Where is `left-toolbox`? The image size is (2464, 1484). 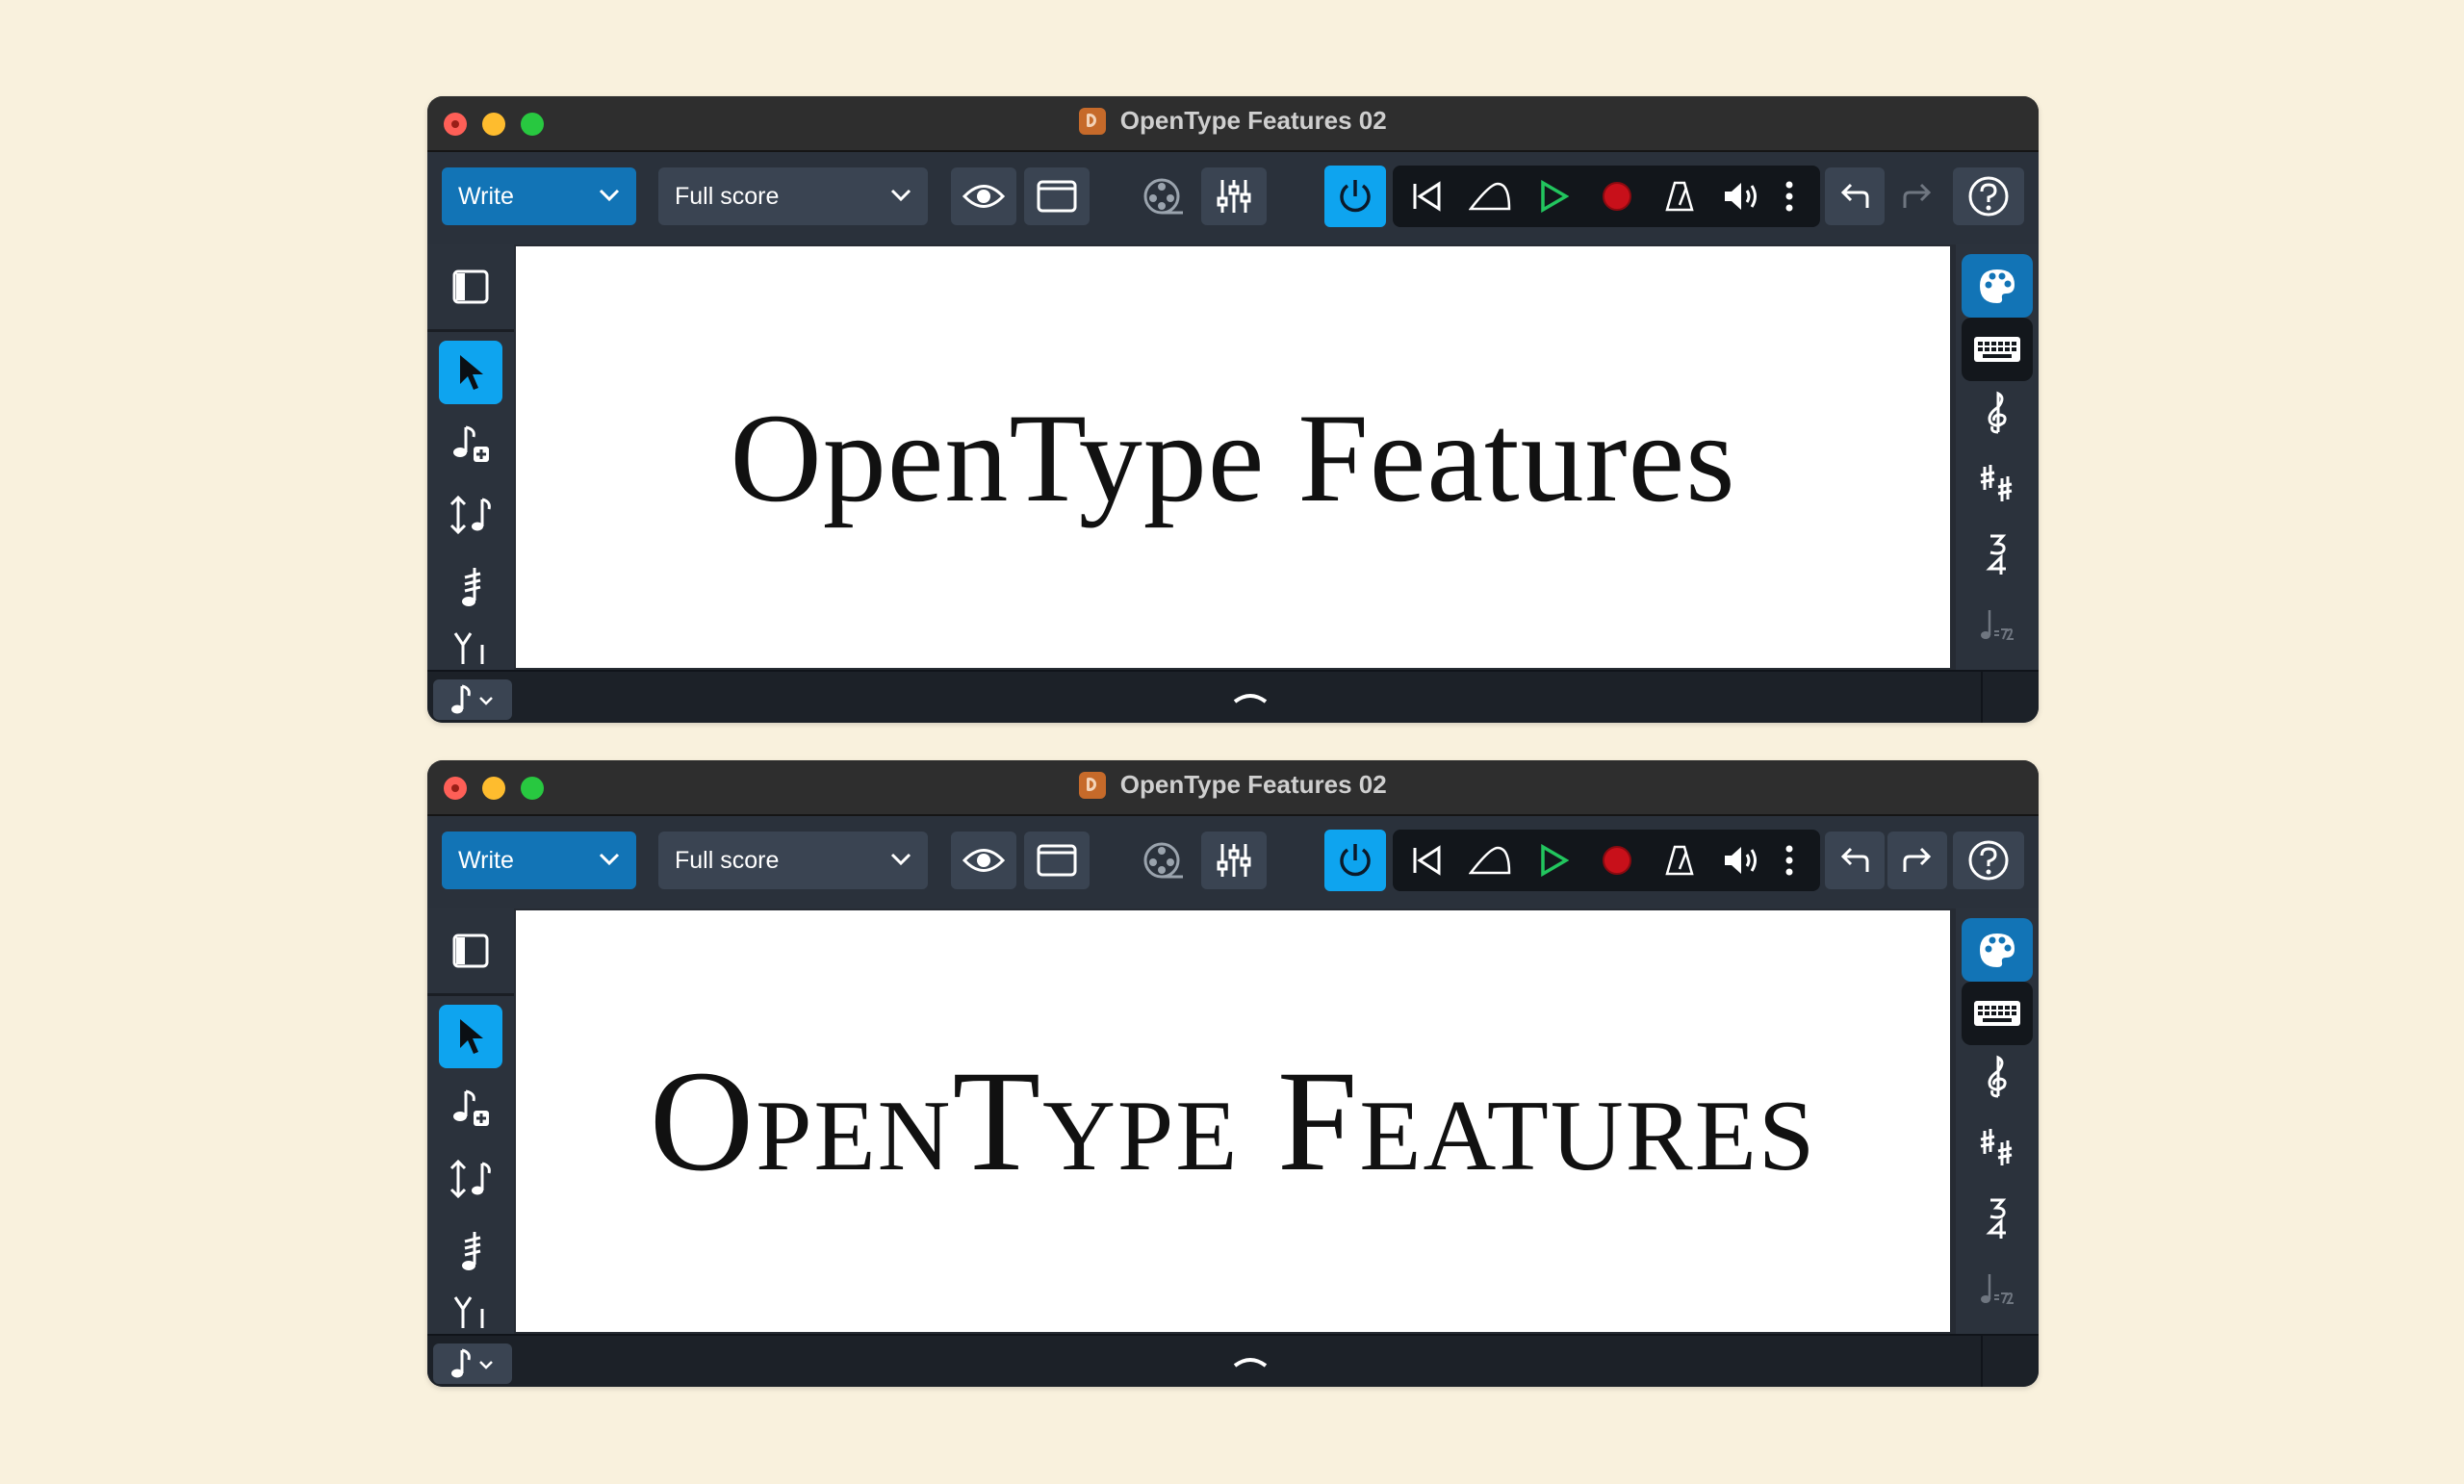 left-toolbox is located at coordinates (470, 1121).